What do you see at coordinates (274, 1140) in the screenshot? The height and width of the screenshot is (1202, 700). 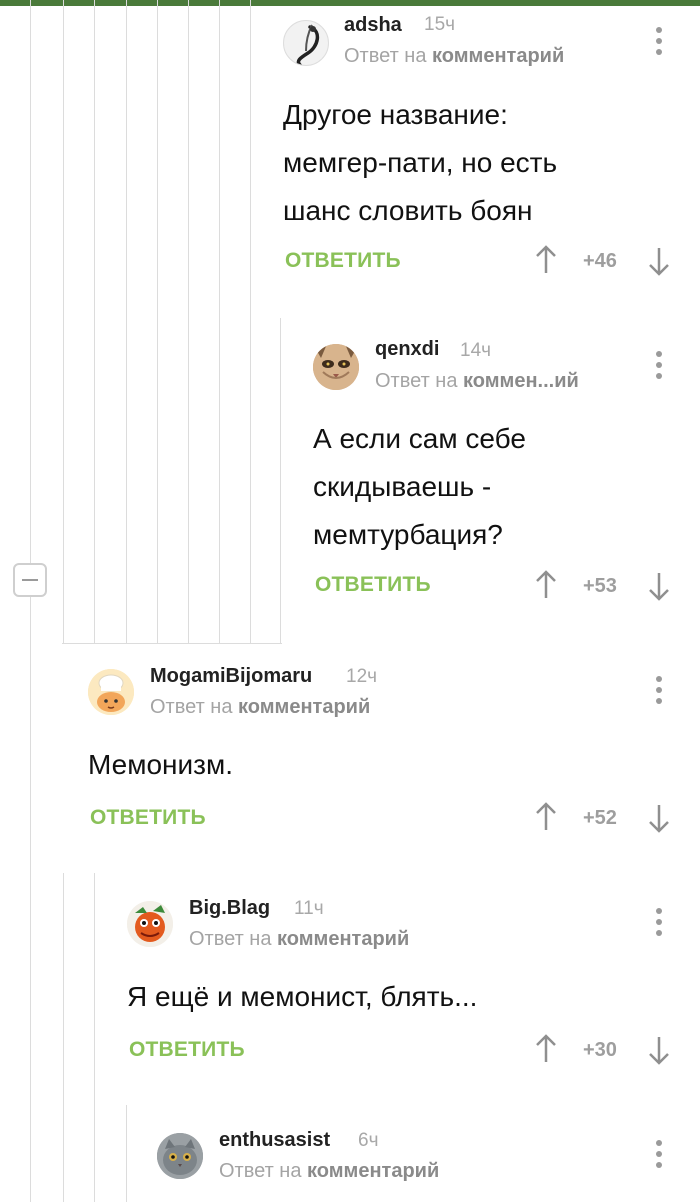 I see `author-name: enthusasist` at bounding box center [274, 1140].